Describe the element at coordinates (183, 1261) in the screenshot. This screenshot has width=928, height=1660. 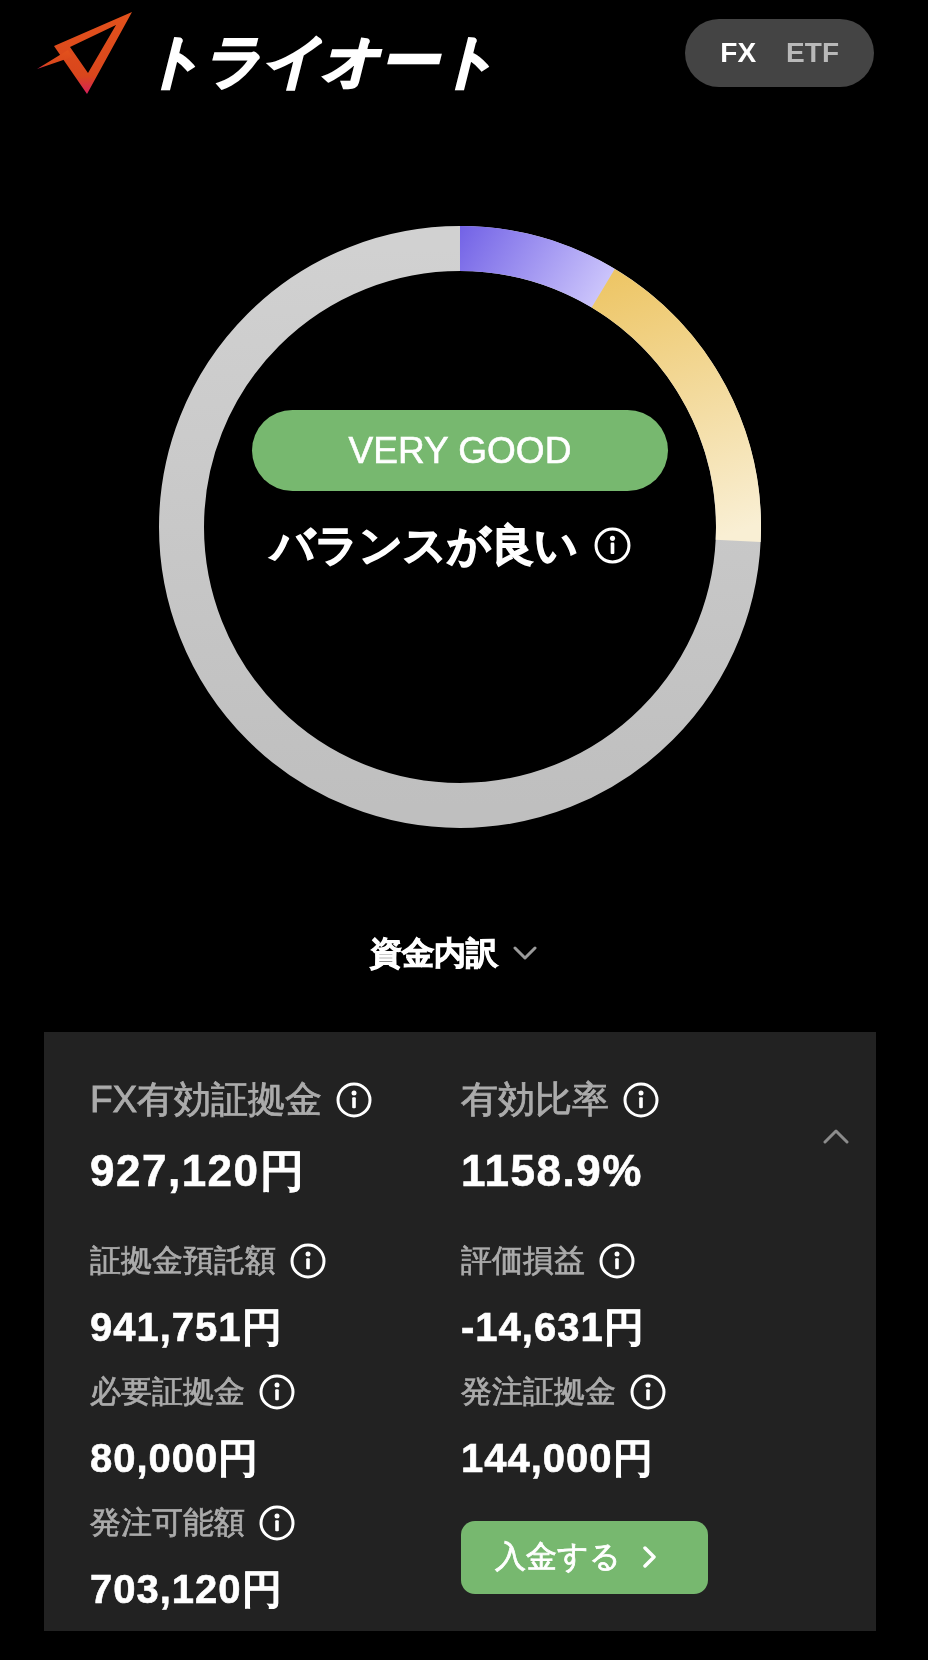
I see `metric-label: 証拠金預託額` at that location.